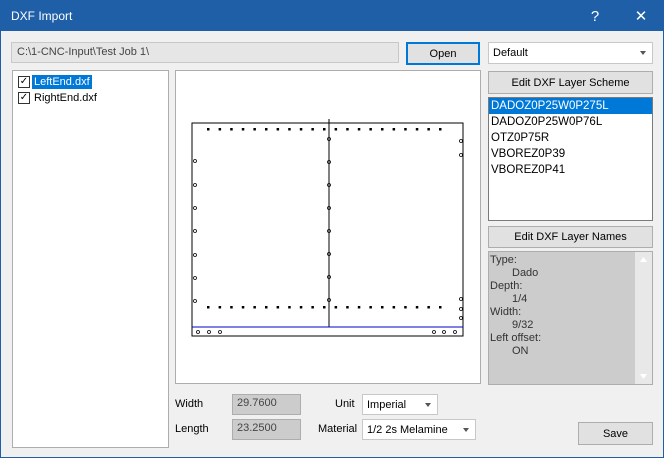  I want to click on width-info-label: Width:, so click(506, 312).